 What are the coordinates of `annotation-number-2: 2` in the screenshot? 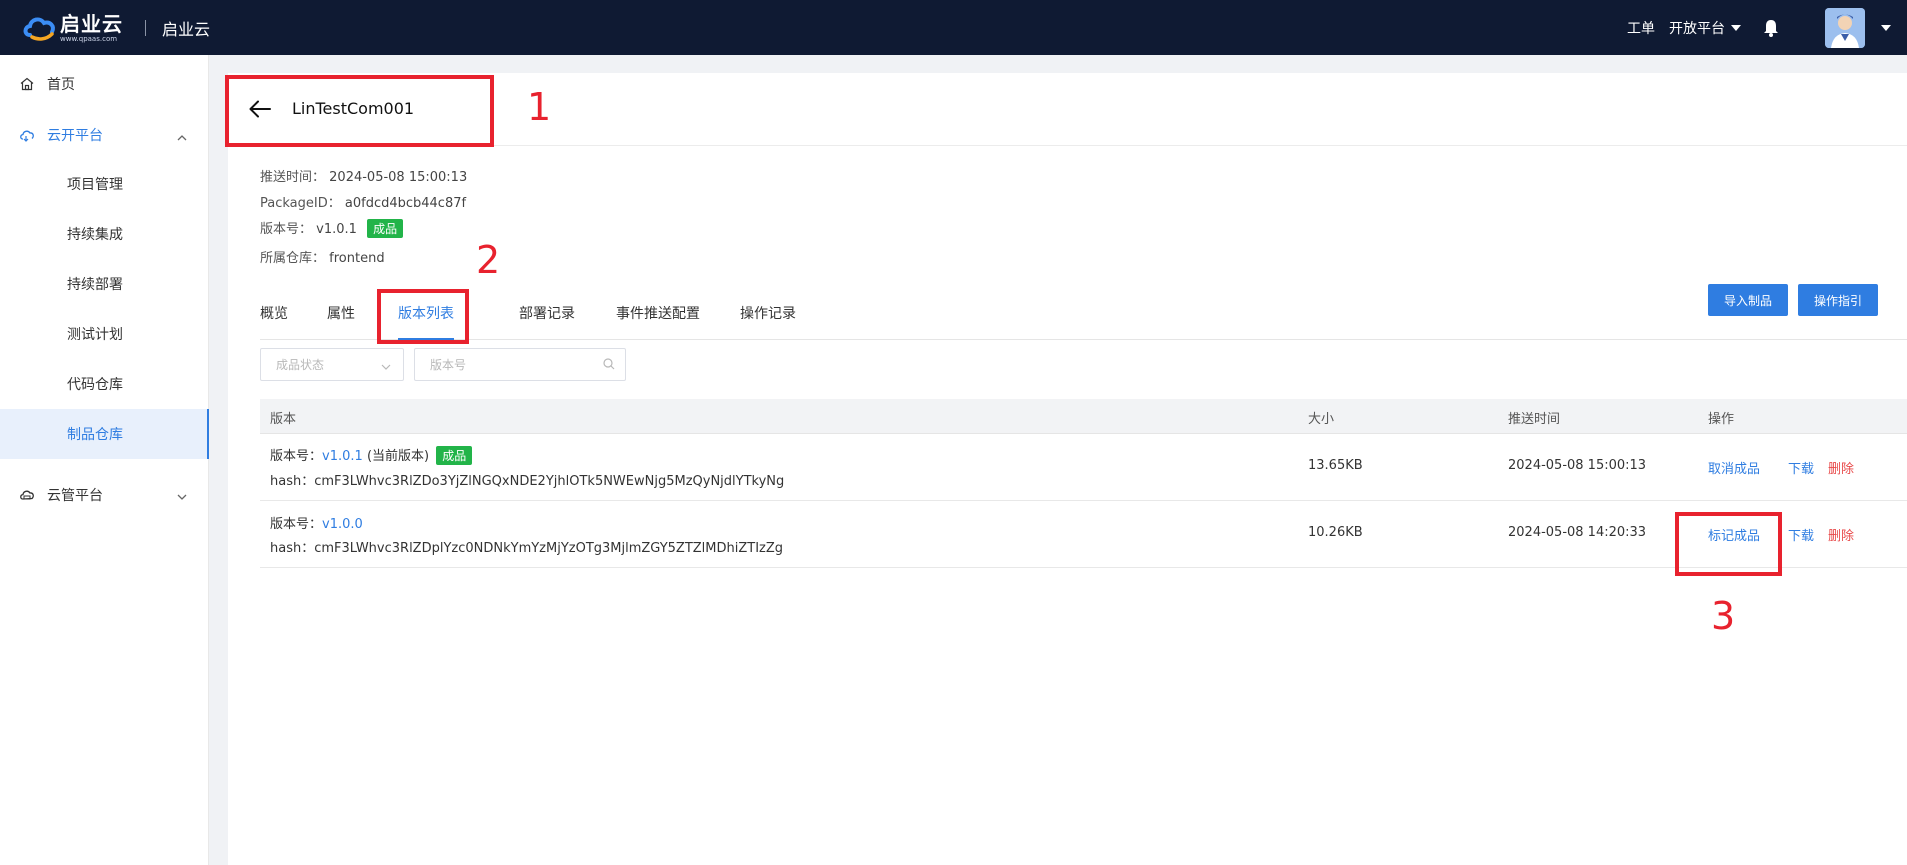 It's located at (488, 260).